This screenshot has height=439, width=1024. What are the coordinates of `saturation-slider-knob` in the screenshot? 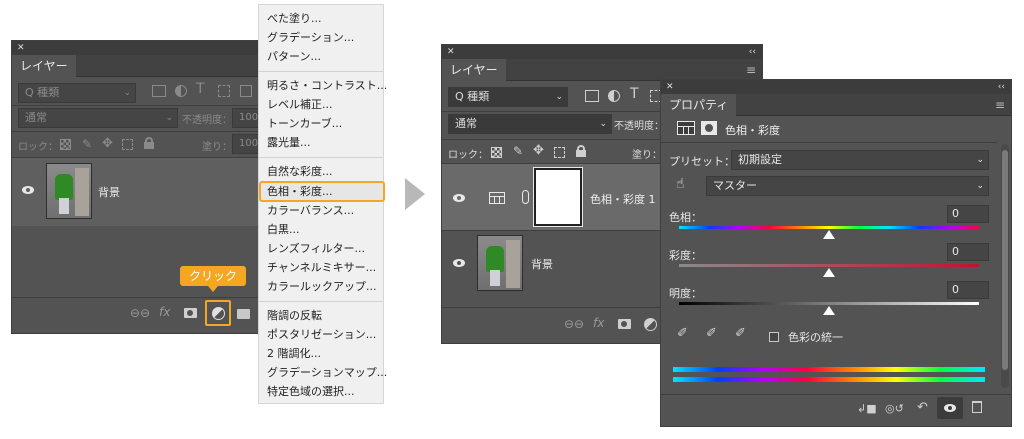 It's located at (829, 272).